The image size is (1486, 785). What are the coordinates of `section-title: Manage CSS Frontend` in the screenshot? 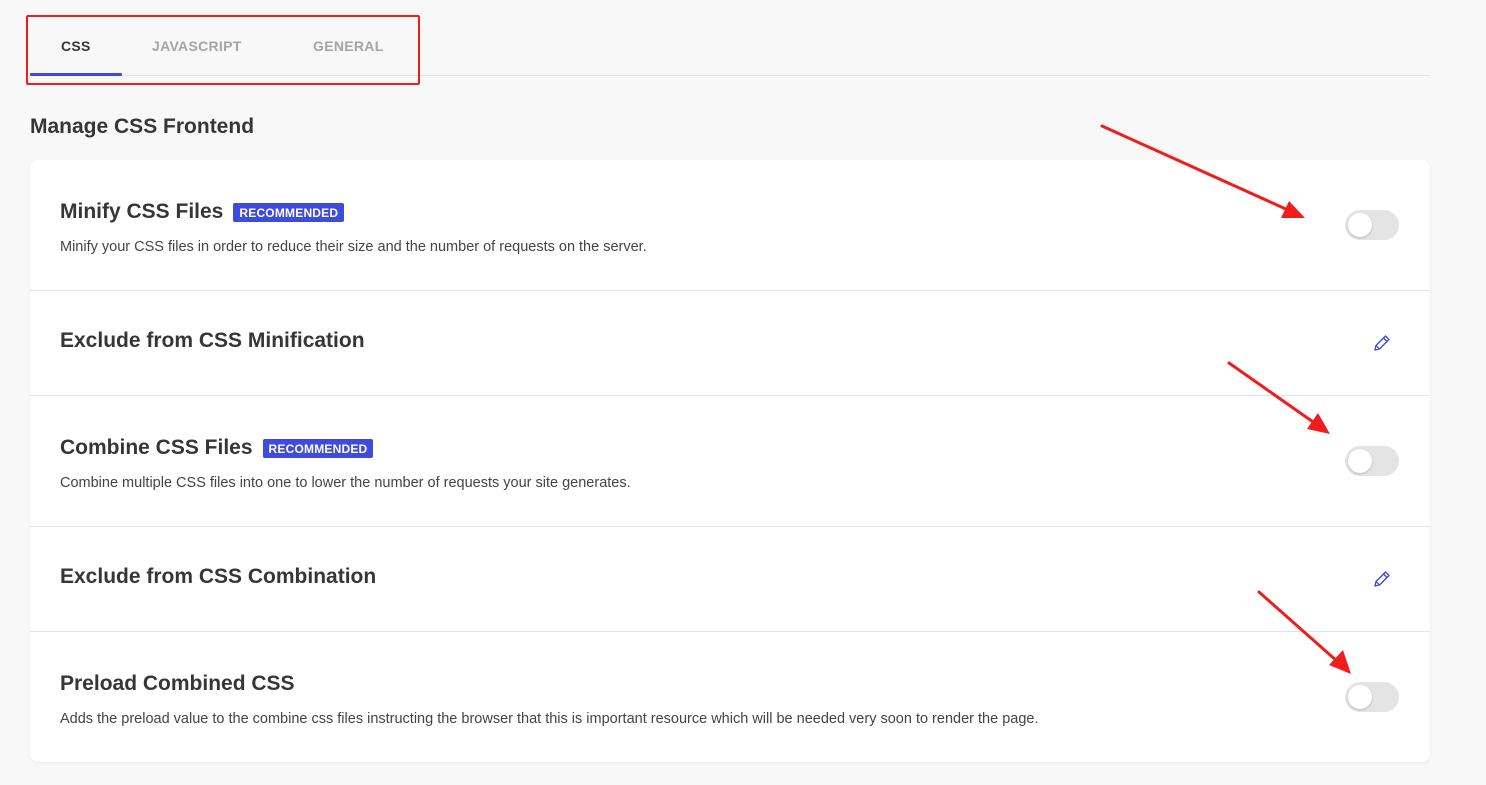 It's located at (142, 126).